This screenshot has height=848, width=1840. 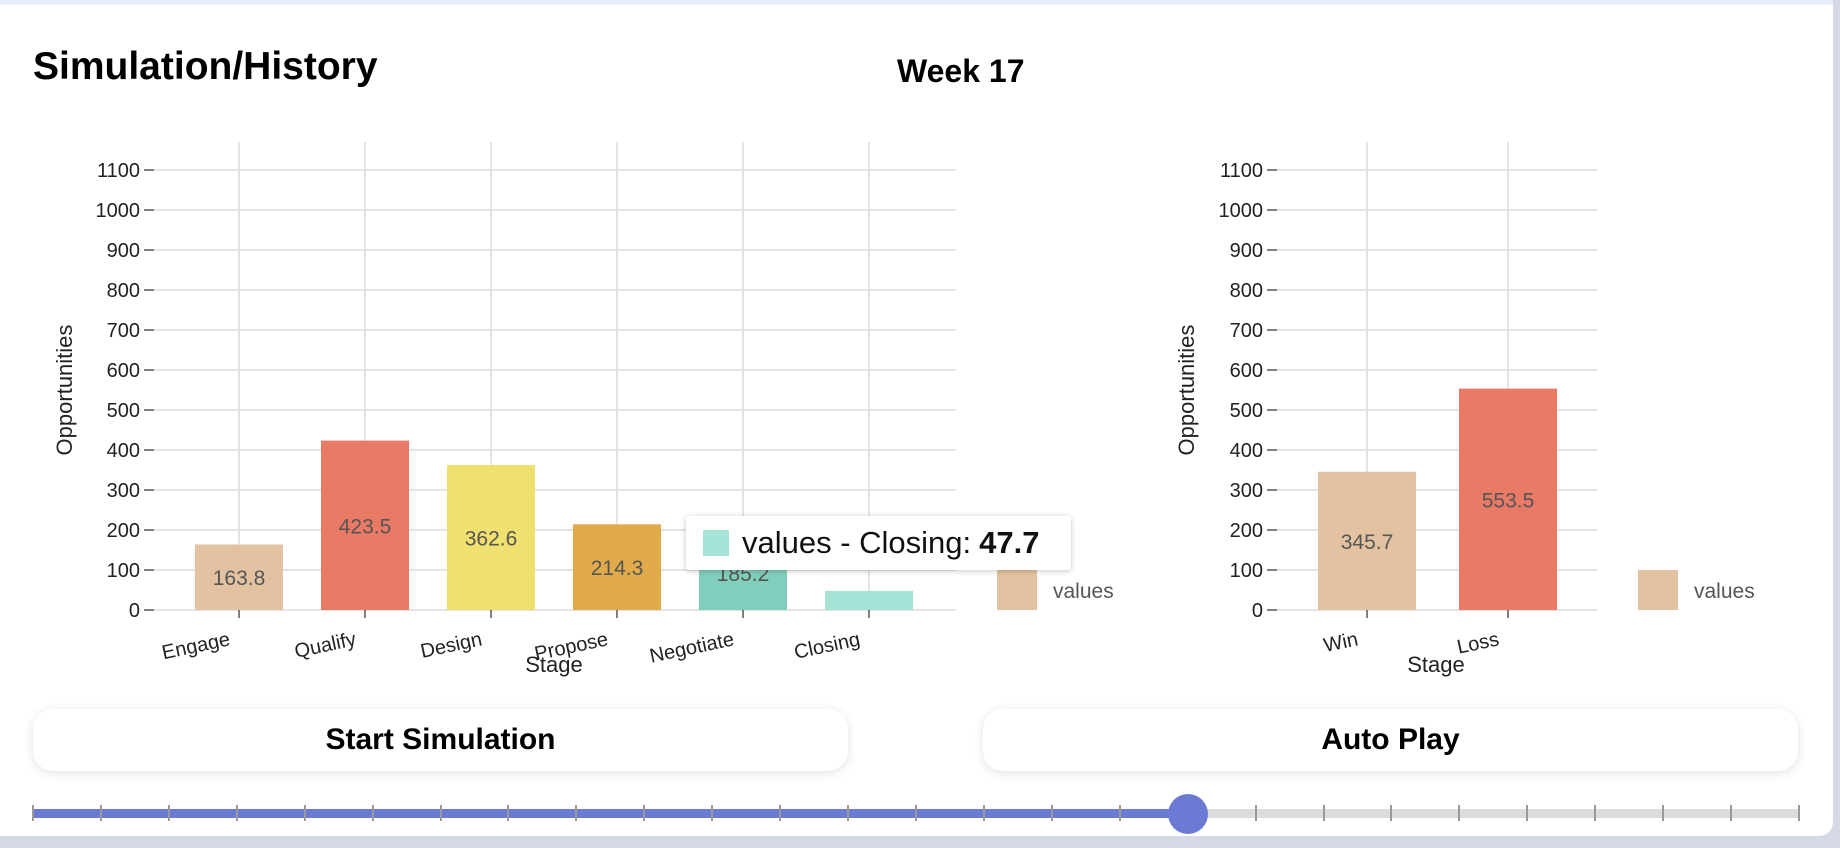 What do you see at coordinates (1186, 390) in the screenshot?
I see `y-axis-title: Opportunities` at bounding box center [1186, 390].